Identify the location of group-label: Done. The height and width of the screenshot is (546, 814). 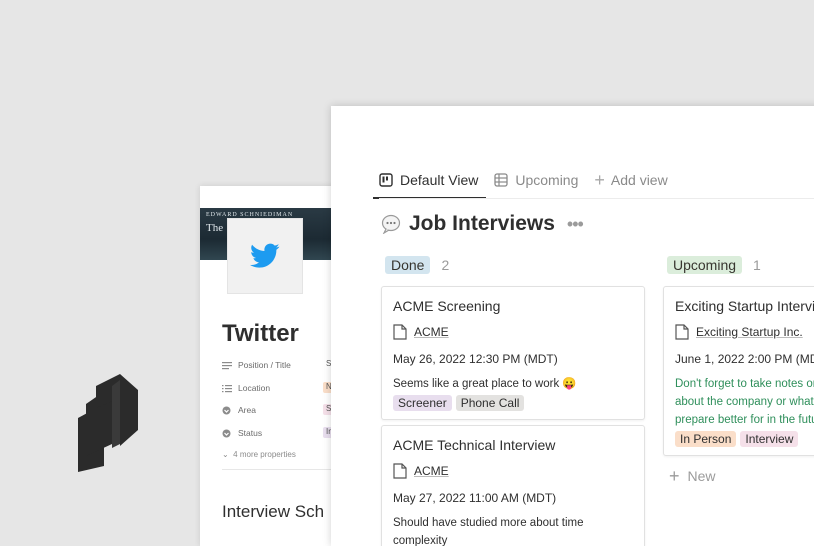
(408, 265).